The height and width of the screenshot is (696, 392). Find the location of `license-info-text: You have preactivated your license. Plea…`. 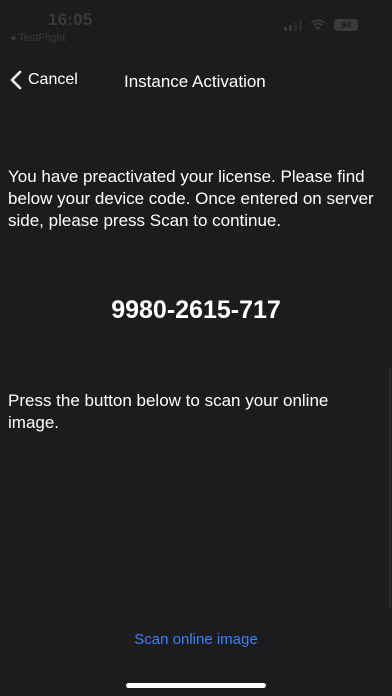

license-info-text: You have preactivated your license. Plea… is located at coordinates (191, 198).